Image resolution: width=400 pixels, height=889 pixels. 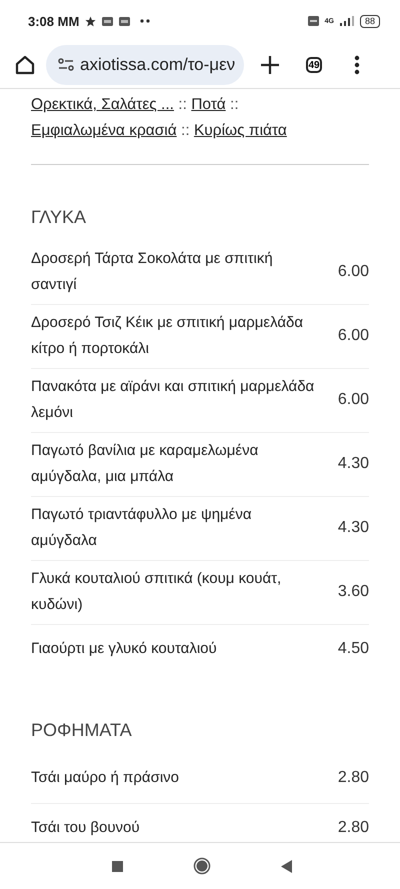 What do you see at coordinates (145, 65) in the screenshot?
I see `address-bar: axiotissa.com/το-μεν` at bounding box center [145, 65].